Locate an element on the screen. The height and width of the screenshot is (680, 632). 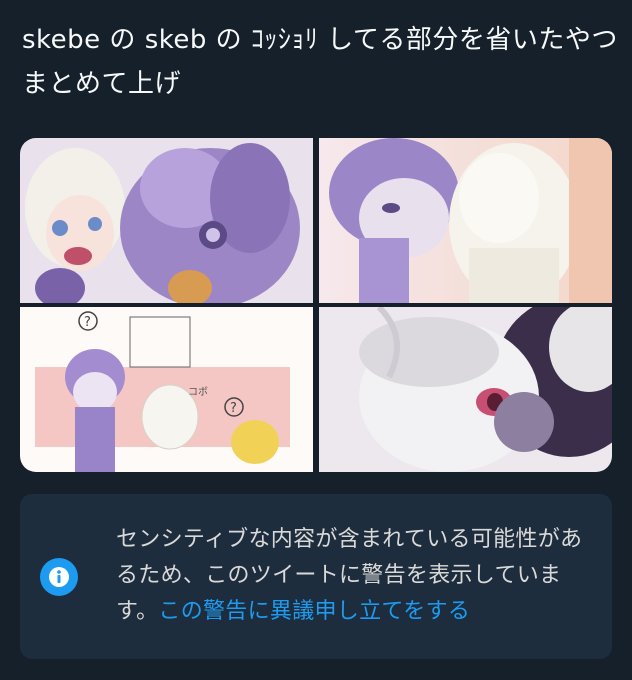
media-image-3: ? ? コボ is located at coordinates (166, 389).